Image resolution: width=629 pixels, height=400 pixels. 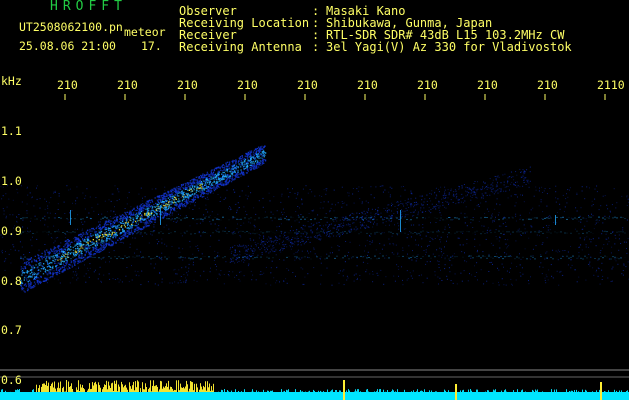 What do you see at coordinates (11, 380) in the screenshot?
I see `freq-tick: 0.6` at bounding box center [11, 380].